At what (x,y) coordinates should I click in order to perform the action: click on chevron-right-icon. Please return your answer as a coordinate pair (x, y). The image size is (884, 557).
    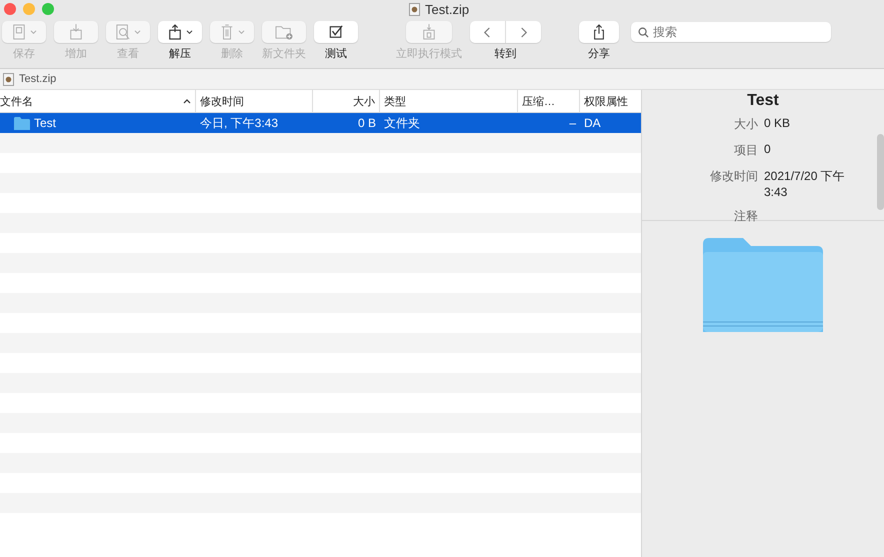
    Looking at the image, I should click on (523, 32).